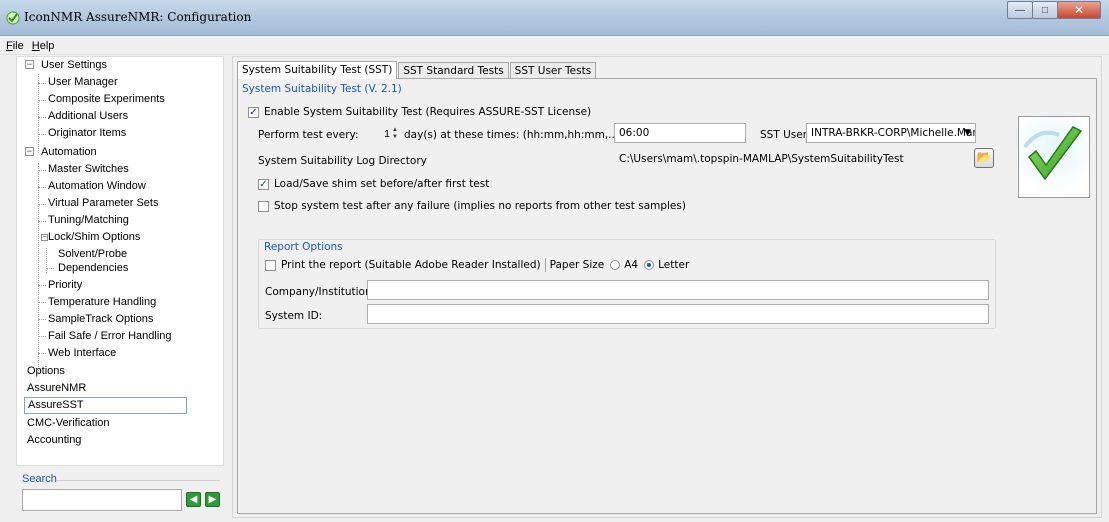 This screenshot has height=522, width=1109. Describe the element at coordinates (263, 206) in the screenshot. I see `stop-on-failure-box` at that location.